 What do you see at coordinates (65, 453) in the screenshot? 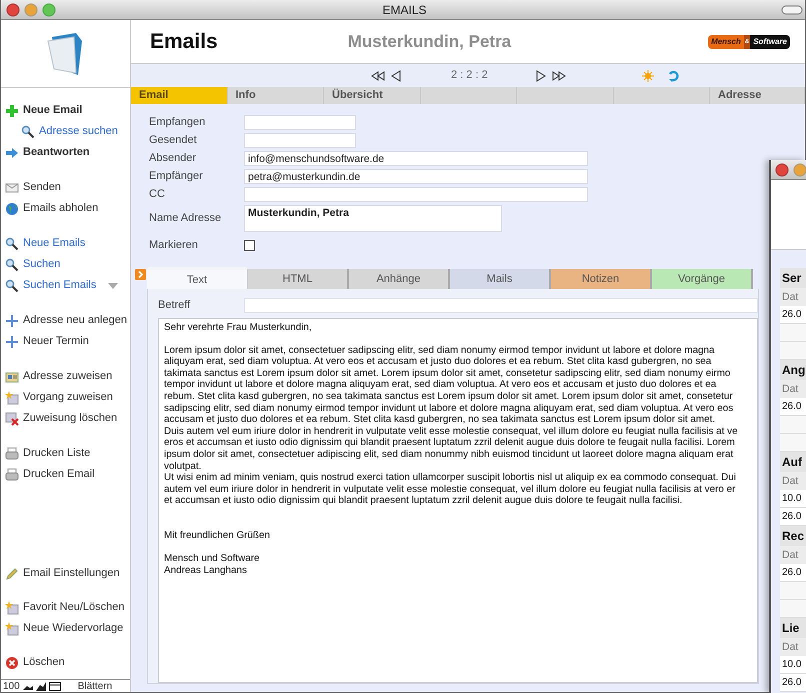
I see `sidebar-item: Drucken Liste` at bounding box center [65, 453].